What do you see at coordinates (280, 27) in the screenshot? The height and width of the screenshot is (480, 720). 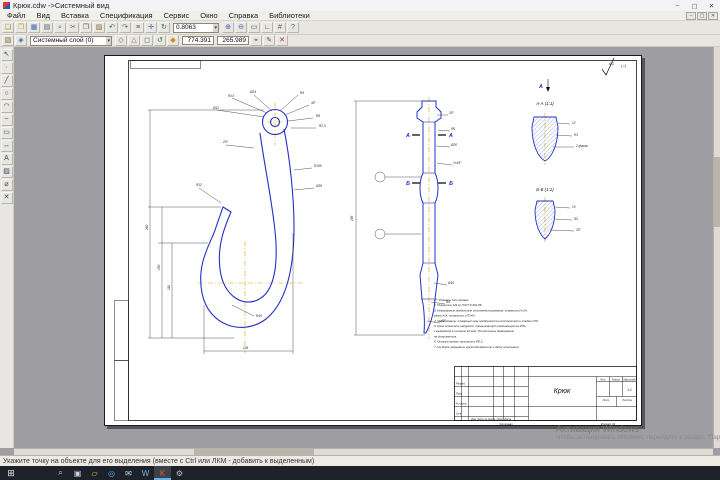 I see `grid-button: #` at bounding box center [280, 27].